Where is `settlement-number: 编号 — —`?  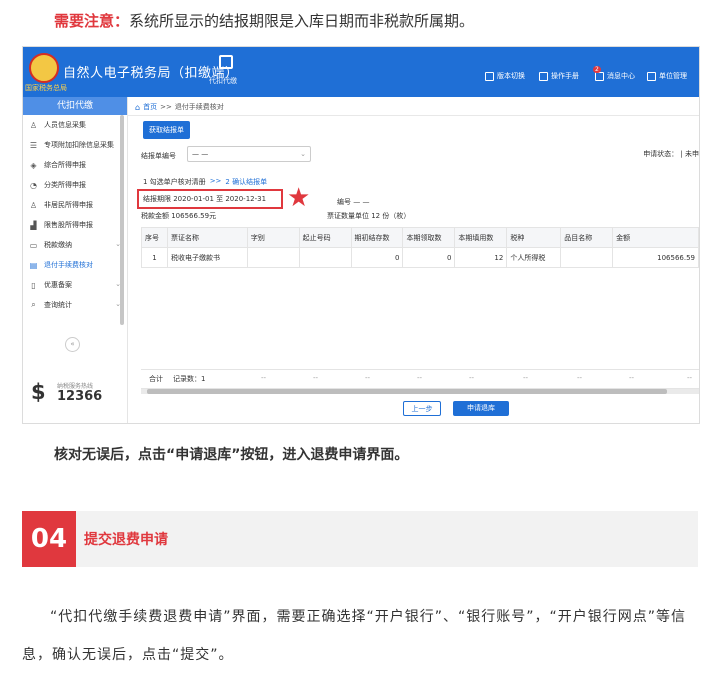
settlement-number: 编号 — — is located at coordinates (353, 202).